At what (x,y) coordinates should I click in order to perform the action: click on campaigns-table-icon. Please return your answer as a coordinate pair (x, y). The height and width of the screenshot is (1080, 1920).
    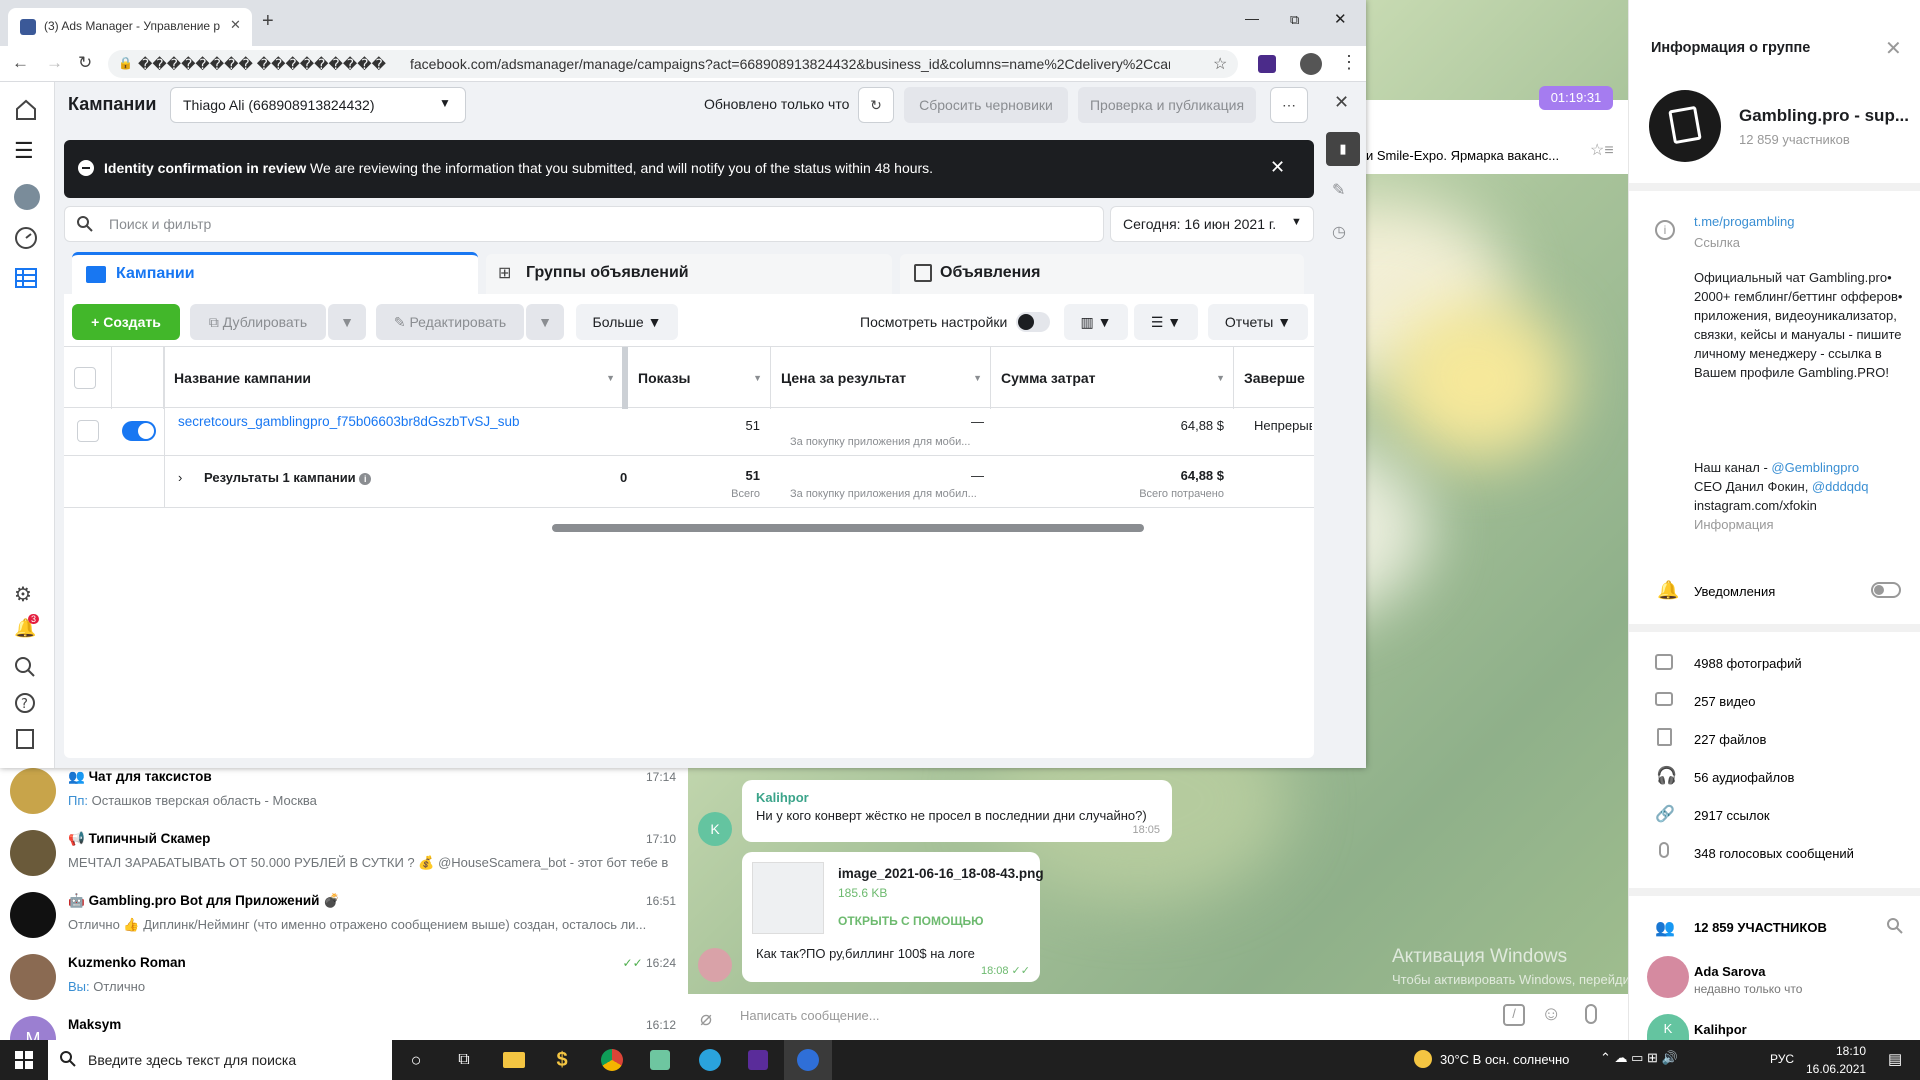
    Looking at the image, I should click on (27, 279).